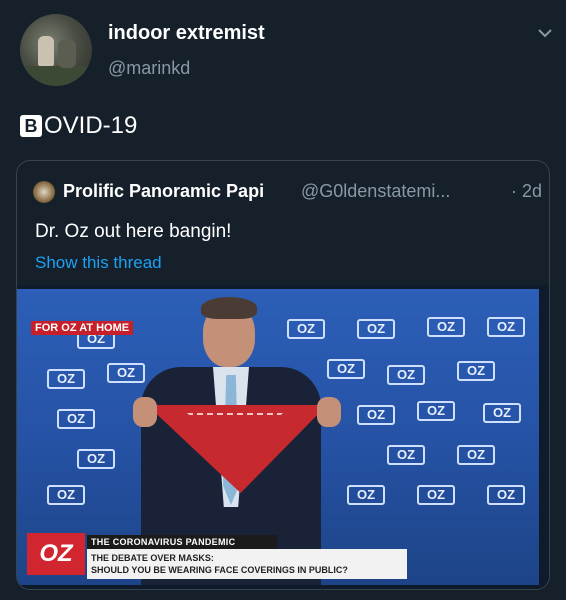 This screenshot has height=600, width=566. Describe the element at coordinates (31, 126) in the screenshot. I see `b-button-emoji: B` at that location.